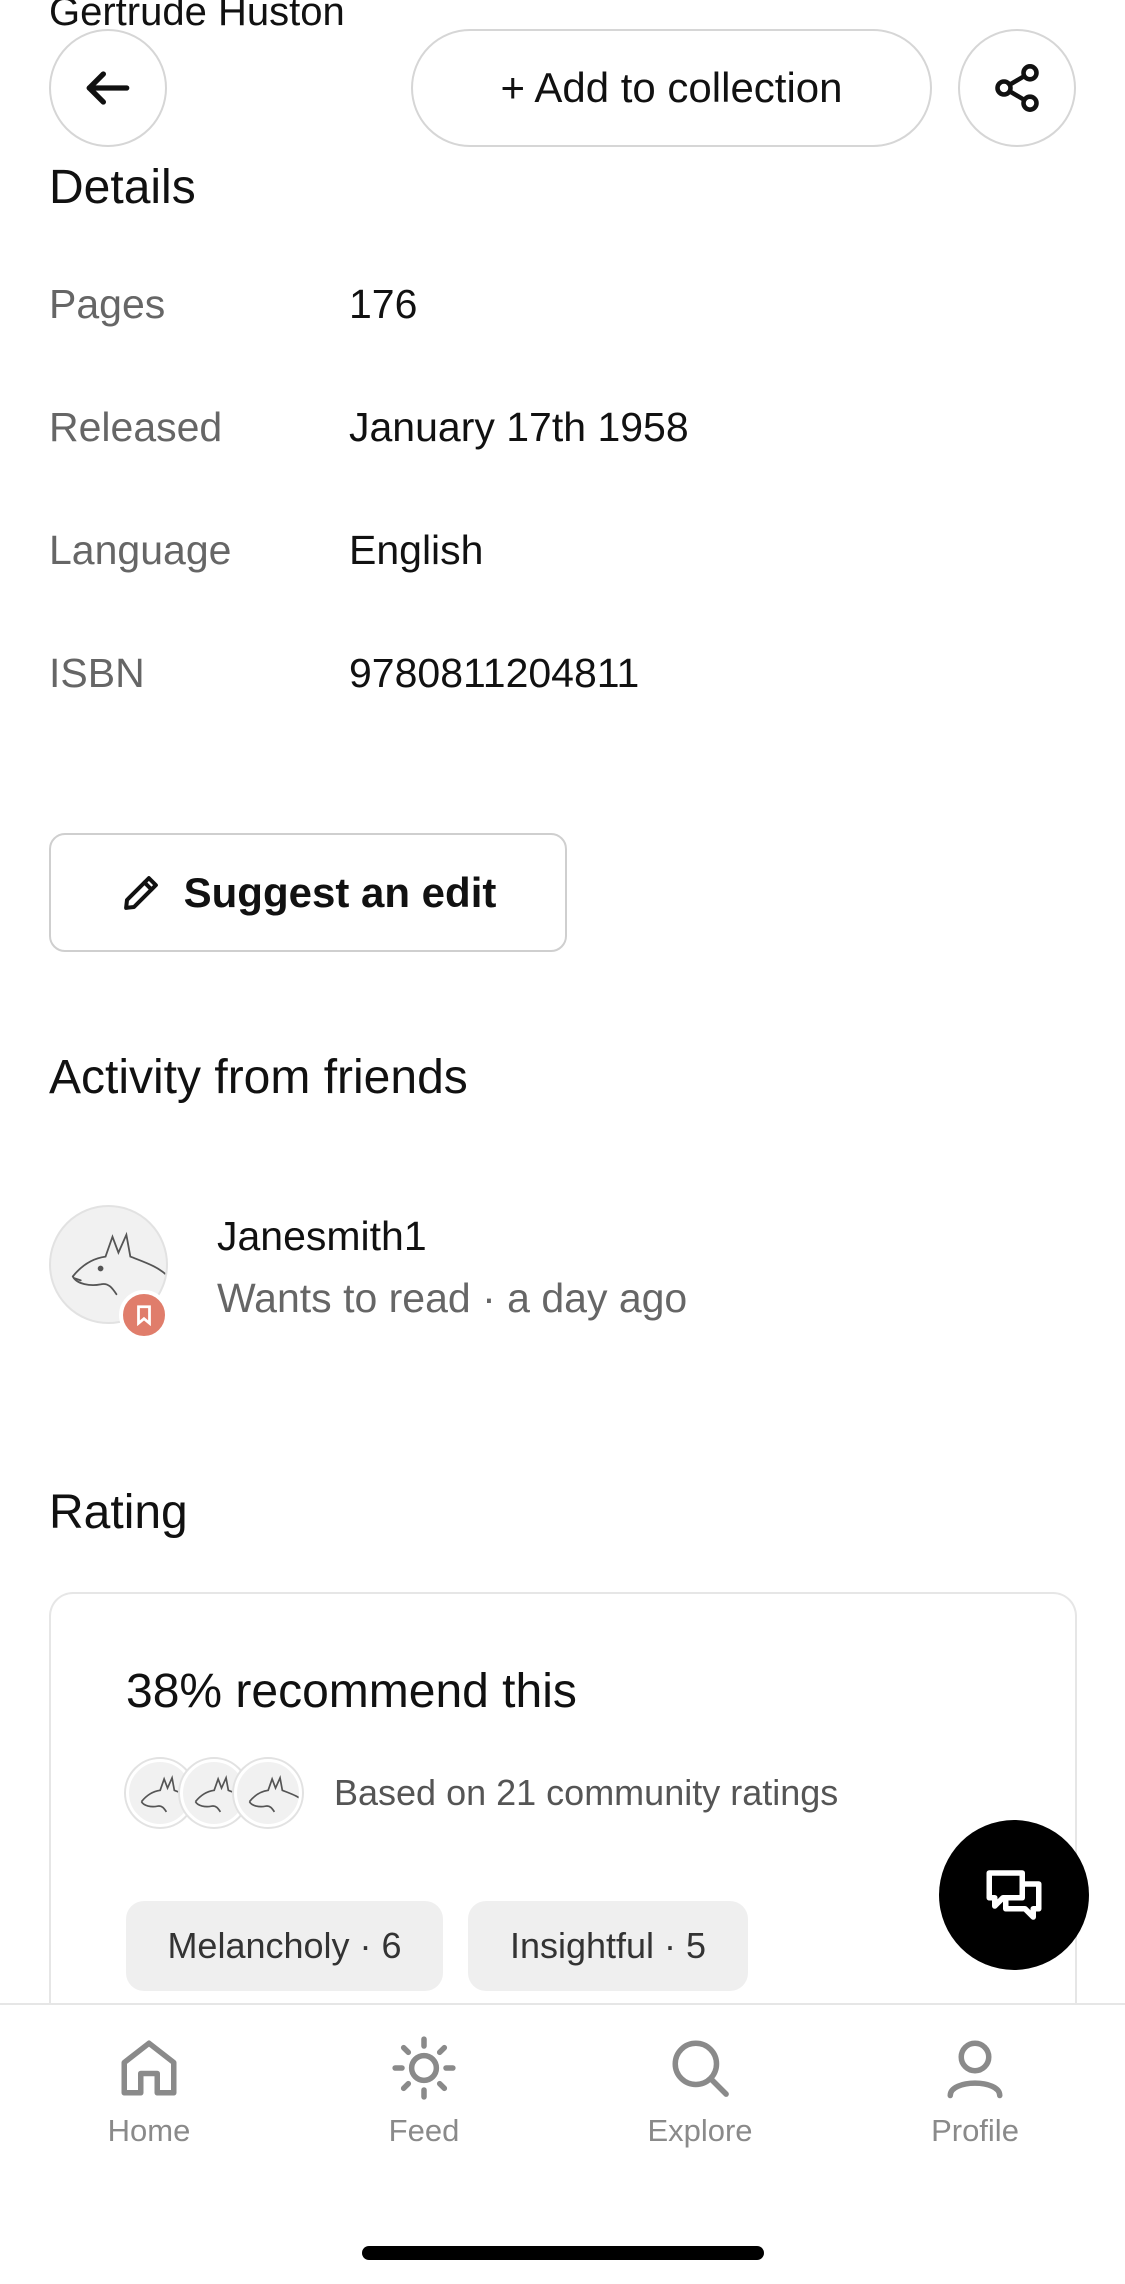 The height and width of the screenshot is (2284, 1125). Describe the element at coordinates (975, 2100) in the screenshot. I see `tab-profile: Profile` at that location.